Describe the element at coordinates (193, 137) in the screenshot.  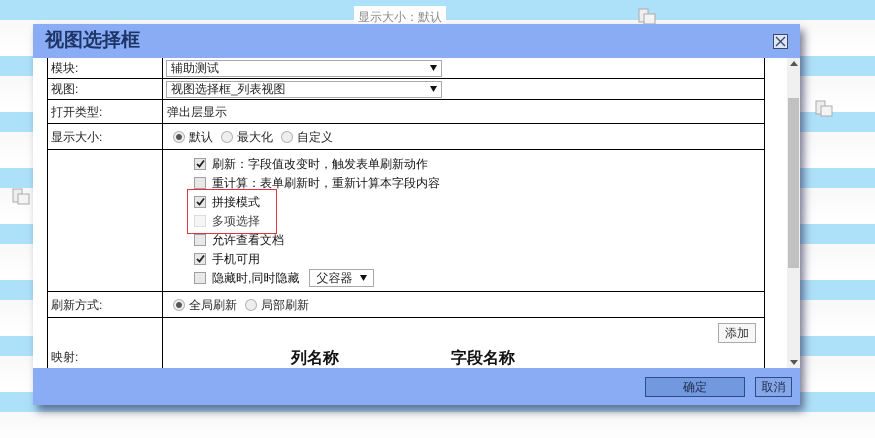
I see `radio-option: 默认` at that location.